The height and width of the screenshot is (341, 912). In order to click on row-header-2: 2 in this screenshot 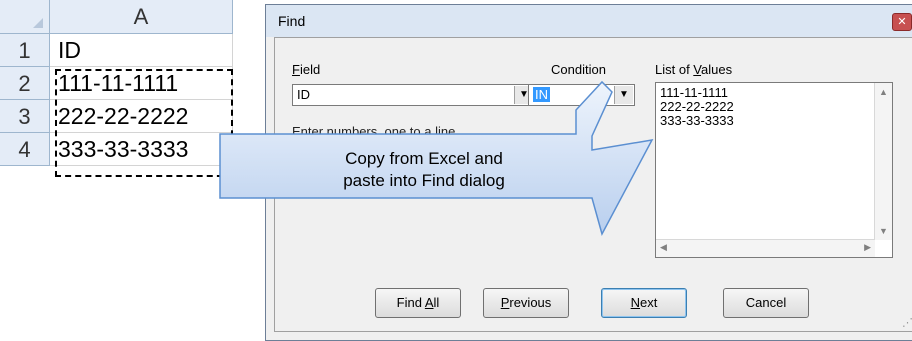, I will do `click(25, 83)`.